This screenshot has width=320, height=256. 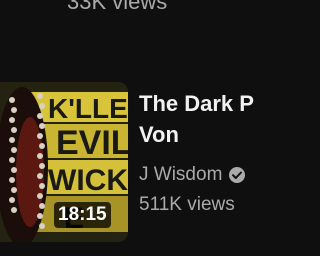 What do you see at coordinates (88, 108) in the screenshot?
I see `thumb-text-1: K'LLER` at bounding box center [88, 108].